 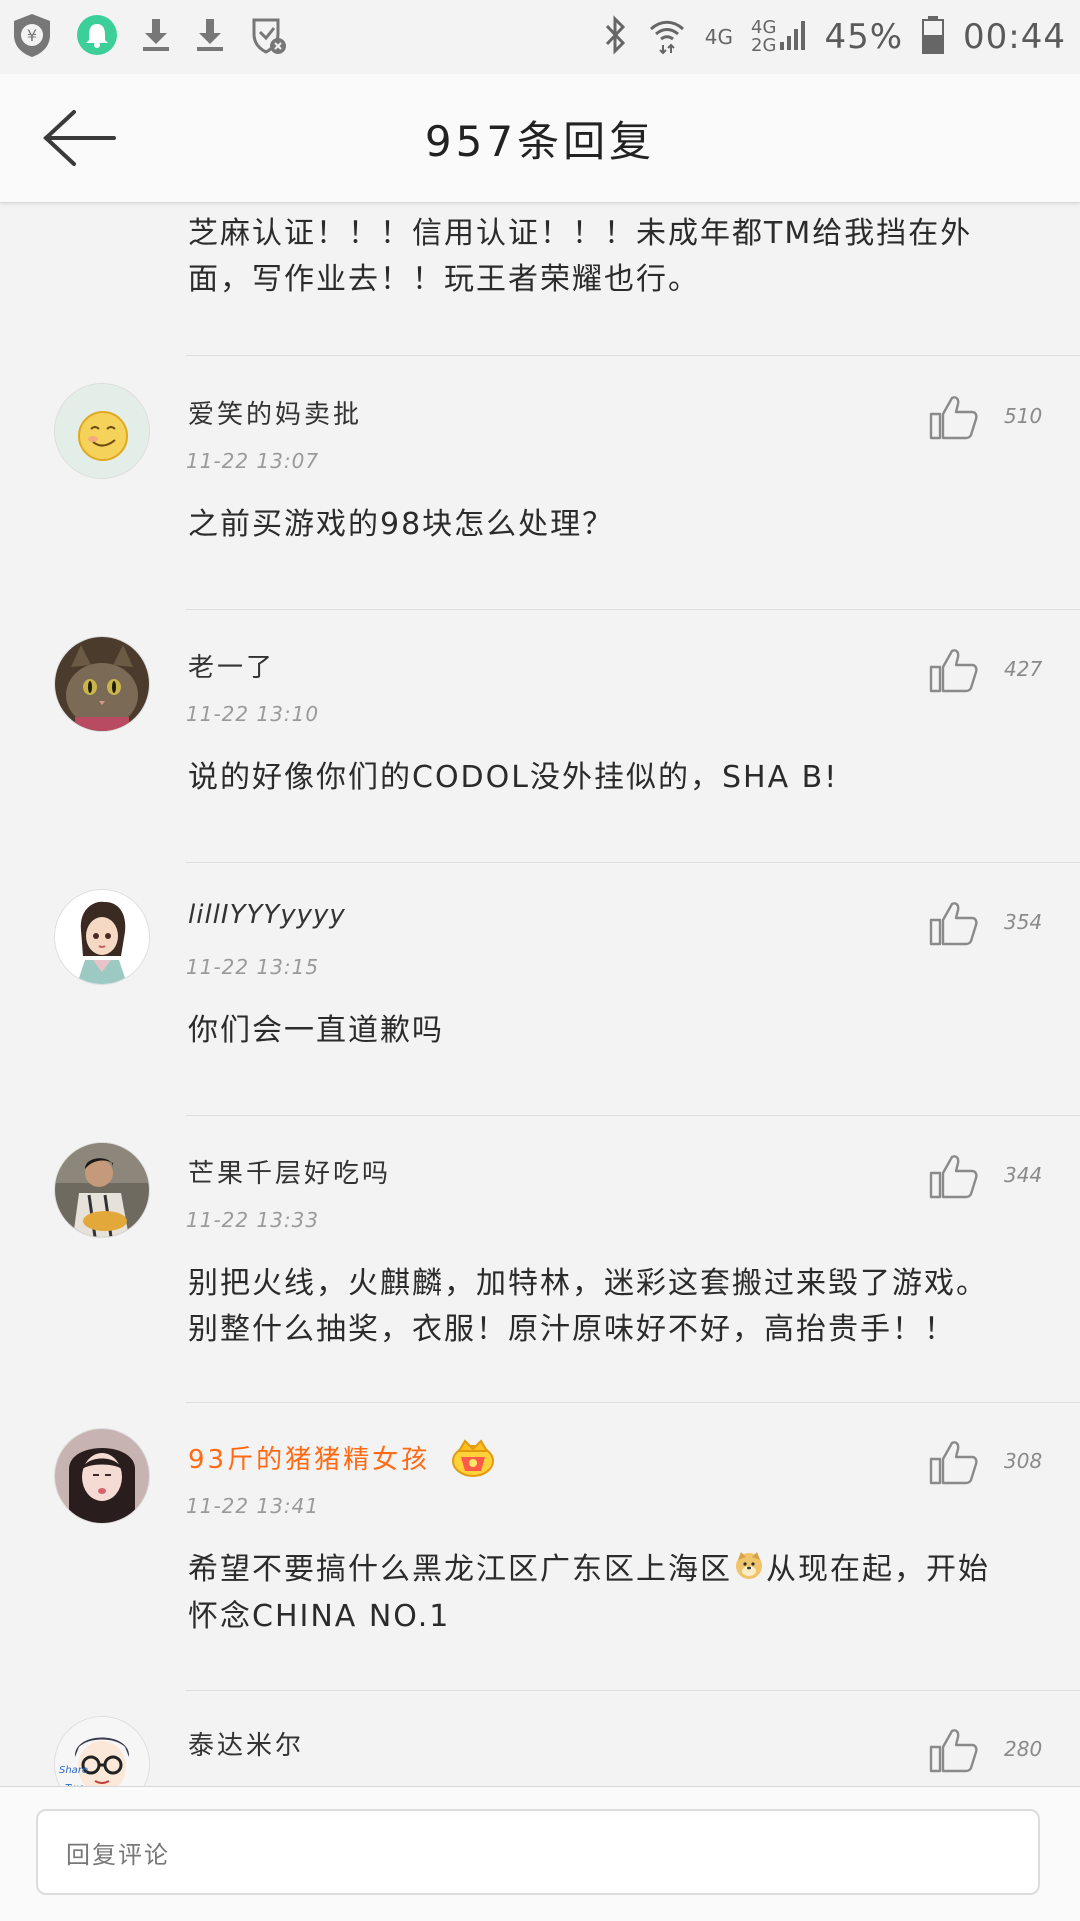 What do you see at coordinates (231, 665) in the screenshot?
I see `username: 老一了` at bounding box center [231, 665].